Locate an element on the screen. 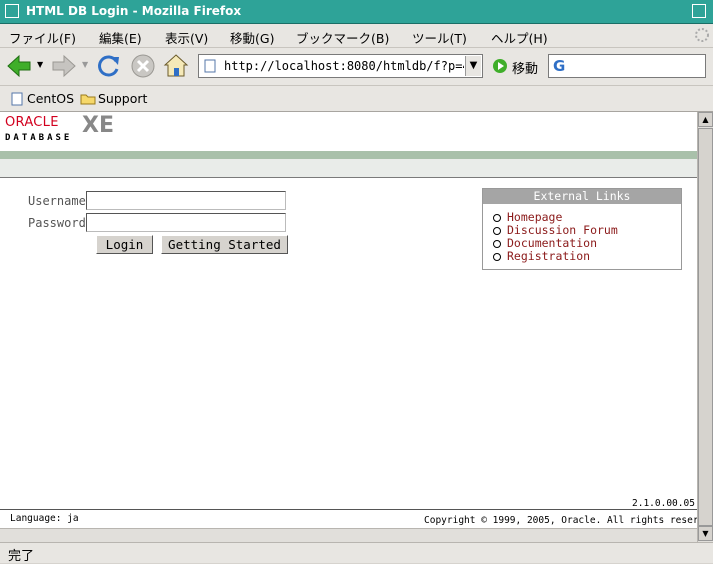  go-icon is located at coordinates (500, 66).